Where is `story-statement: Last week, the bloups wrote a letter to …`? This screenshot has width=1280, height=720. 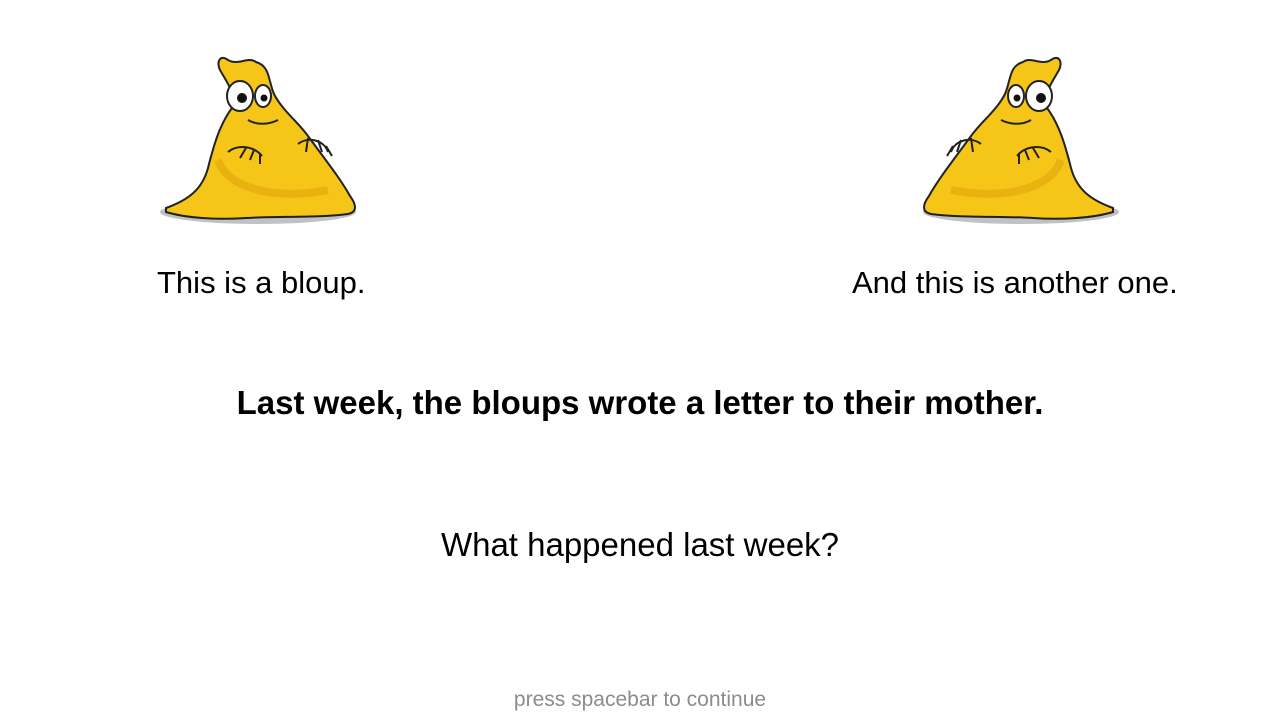 story-statement: Last week, the bloups wrote a letter to … is located at coordinates (640, 402).